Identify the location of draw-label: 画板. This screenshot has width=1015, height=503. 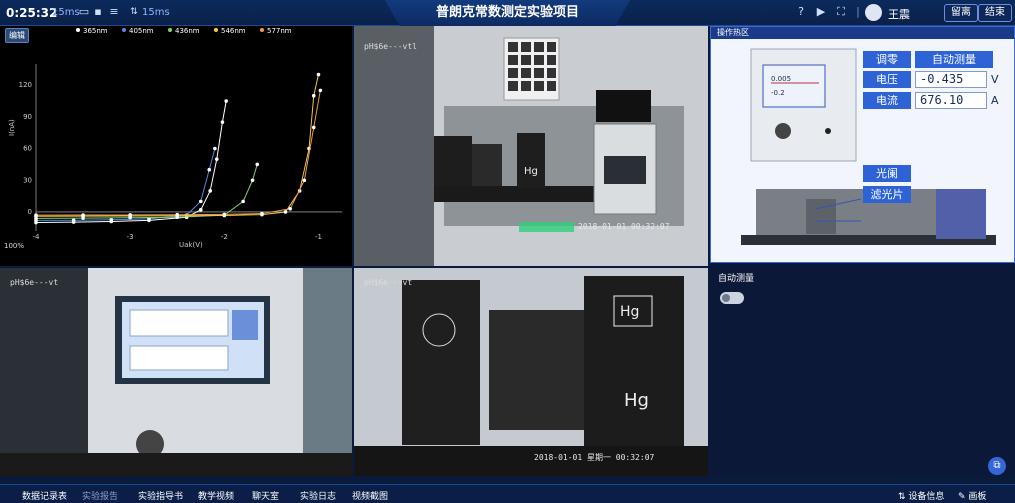
(977, 497).